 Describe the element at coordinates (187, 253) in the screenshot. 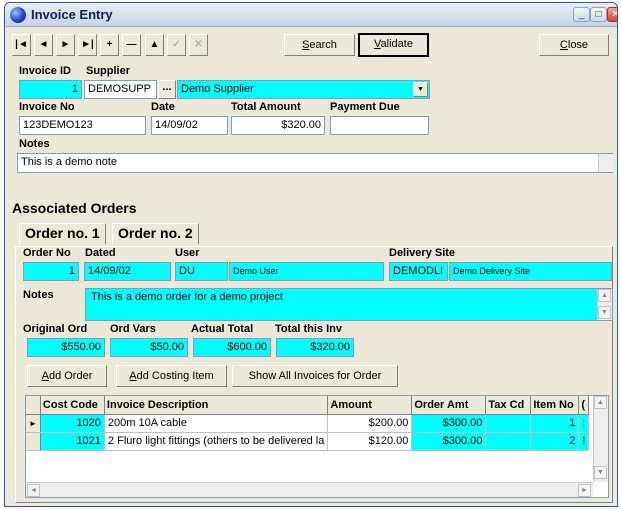

I see `user-label: User` at that location.